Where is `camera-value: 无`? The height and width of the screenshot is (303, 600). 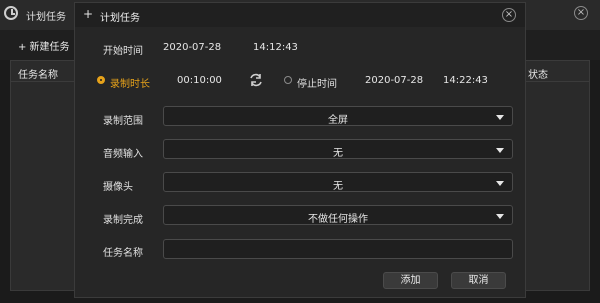
camera-value: 无 is located at coordinates (338, 186).